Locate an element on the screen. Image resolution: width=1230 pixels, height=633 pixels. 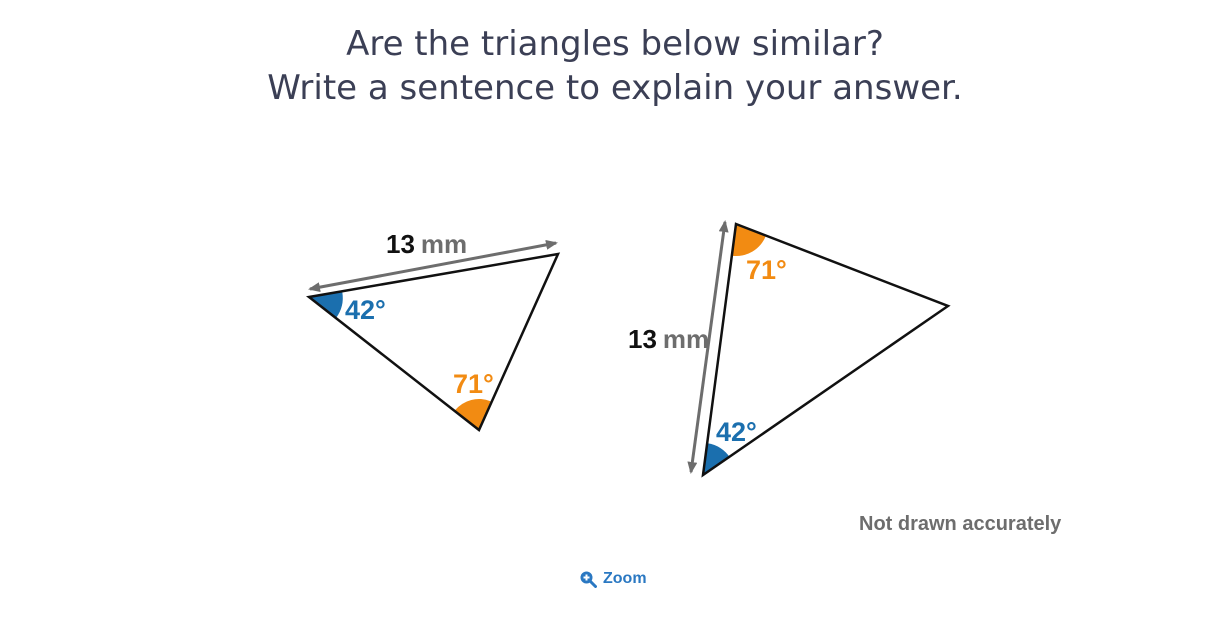
zoom-in-icon is located at coordinates (588, 579).